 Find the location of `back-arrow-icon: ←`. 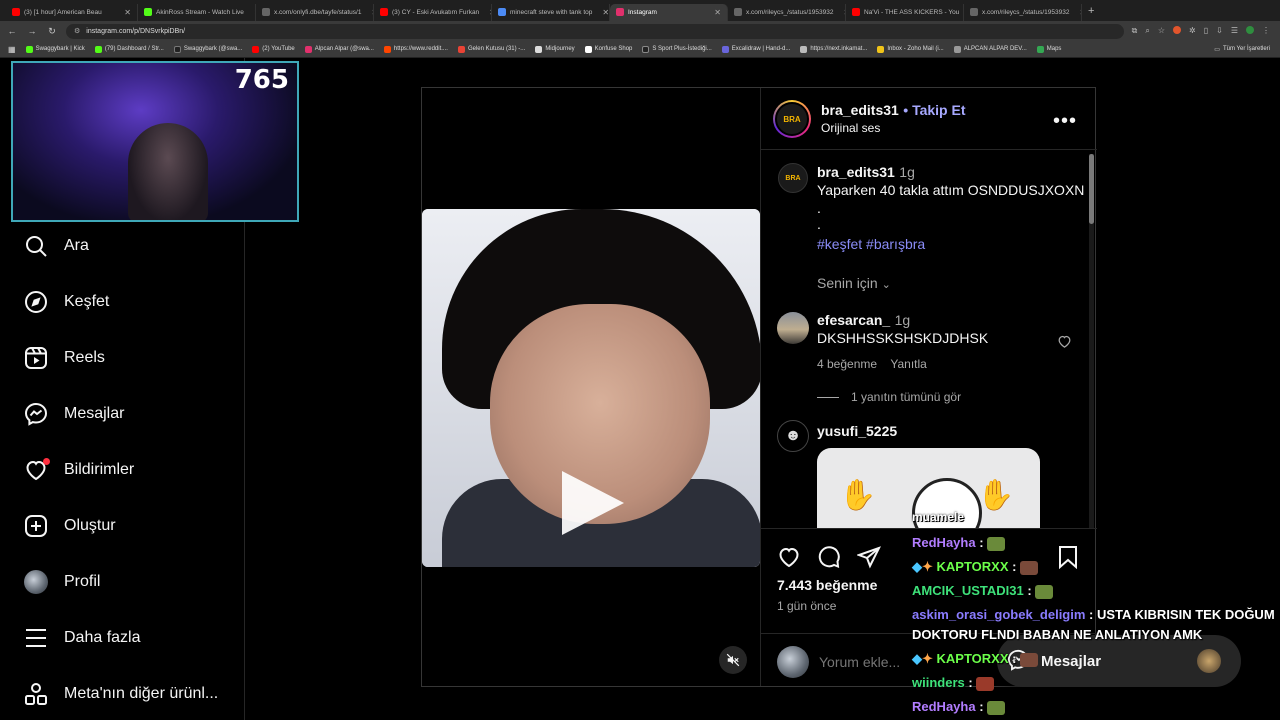

back-arrow-icon: ← is located at coordinates (12, 31).